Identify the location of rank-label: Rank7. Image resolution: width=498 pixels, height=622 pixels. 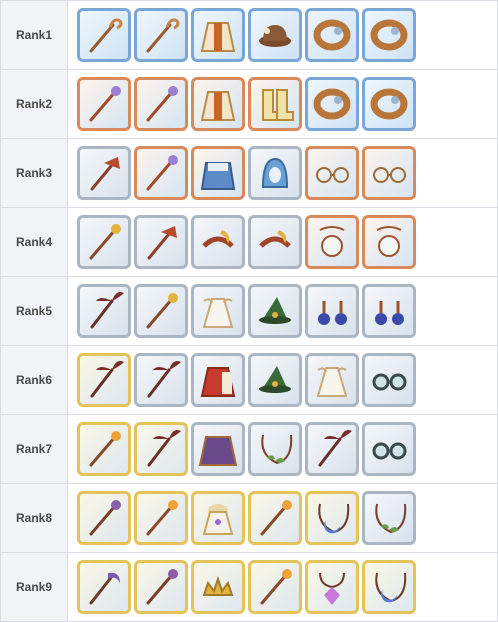
(34, 449).